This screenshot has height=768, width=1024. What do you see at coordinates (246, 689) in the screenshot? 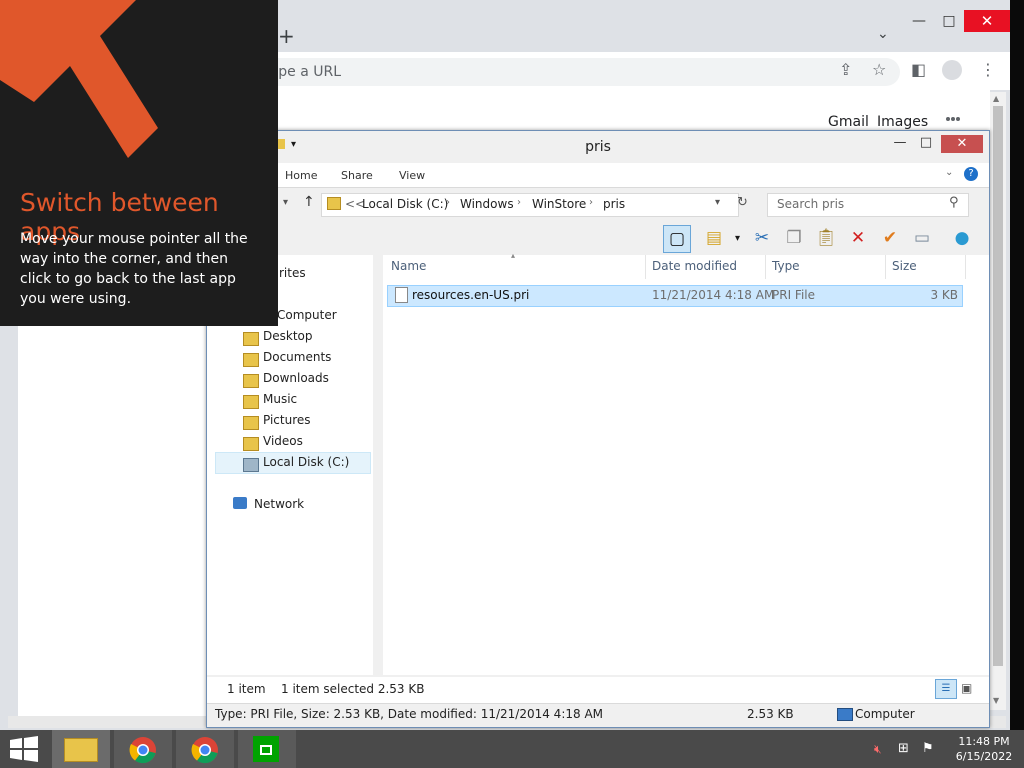
I see `item-count: 1 item` at bounding box center [246, 689].